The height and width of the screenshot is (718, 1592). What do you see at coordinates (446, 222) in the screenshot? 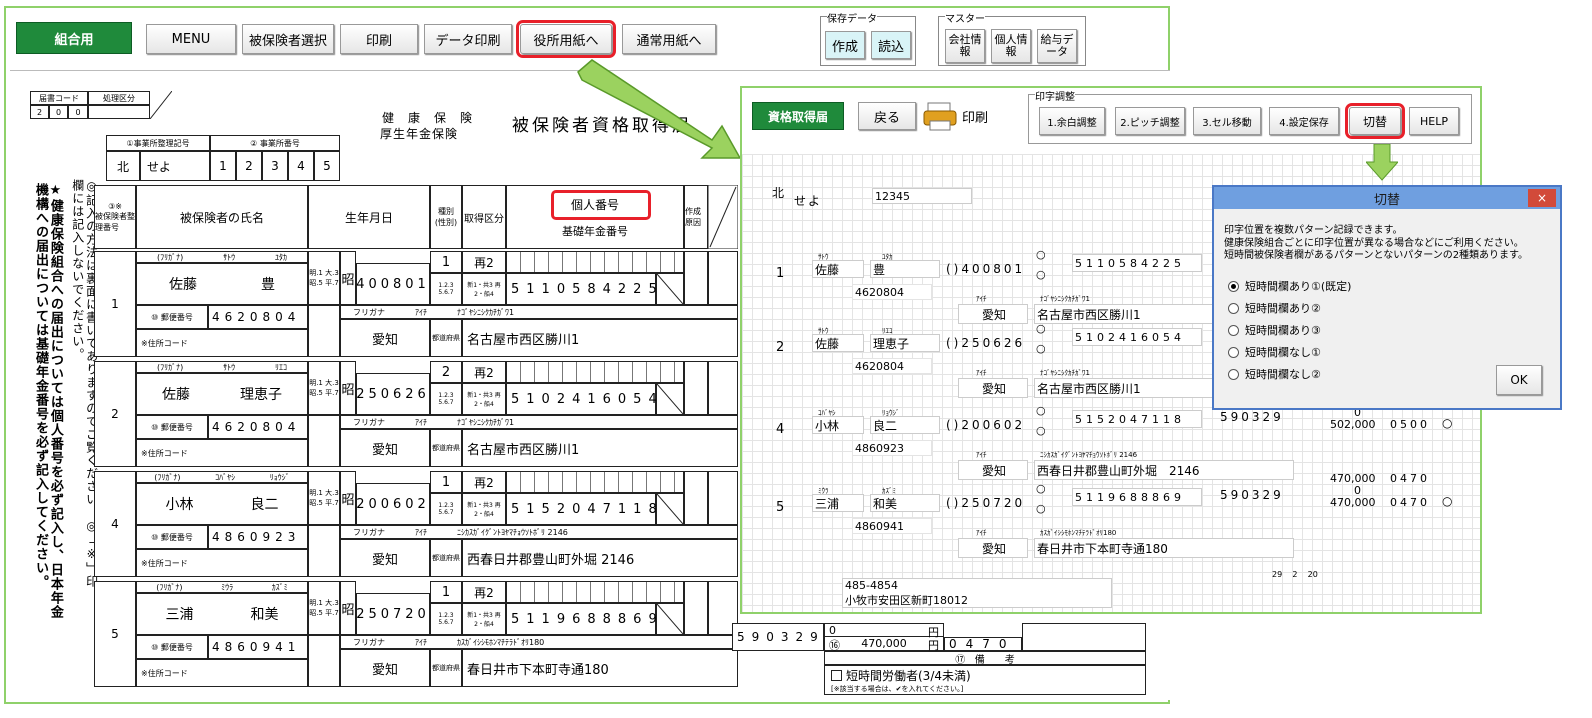
I see `col-kind-sub: (性別)` at bounding box center [446, 222].